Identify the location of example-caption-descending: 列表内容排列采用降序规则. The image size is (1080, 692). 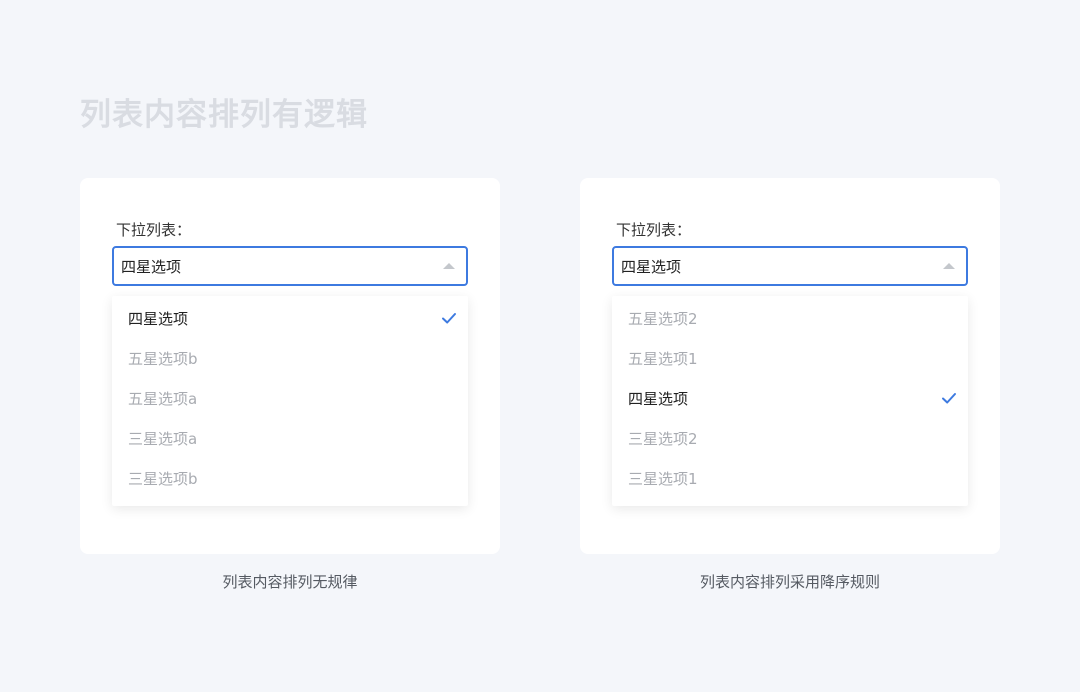
(789, 582).